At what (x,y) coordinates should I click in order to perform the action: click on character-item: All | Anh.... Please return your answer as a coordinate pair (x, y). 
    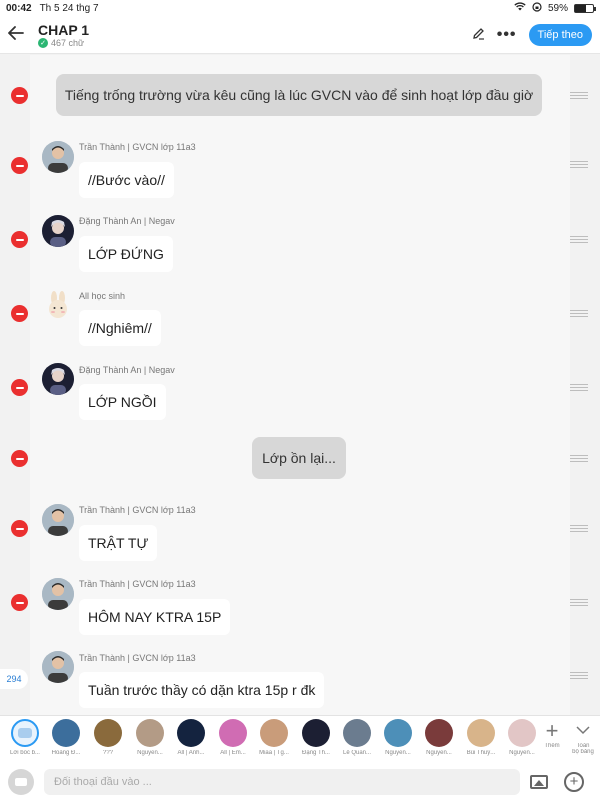
    Looking at the image, I should click on (191, 737).